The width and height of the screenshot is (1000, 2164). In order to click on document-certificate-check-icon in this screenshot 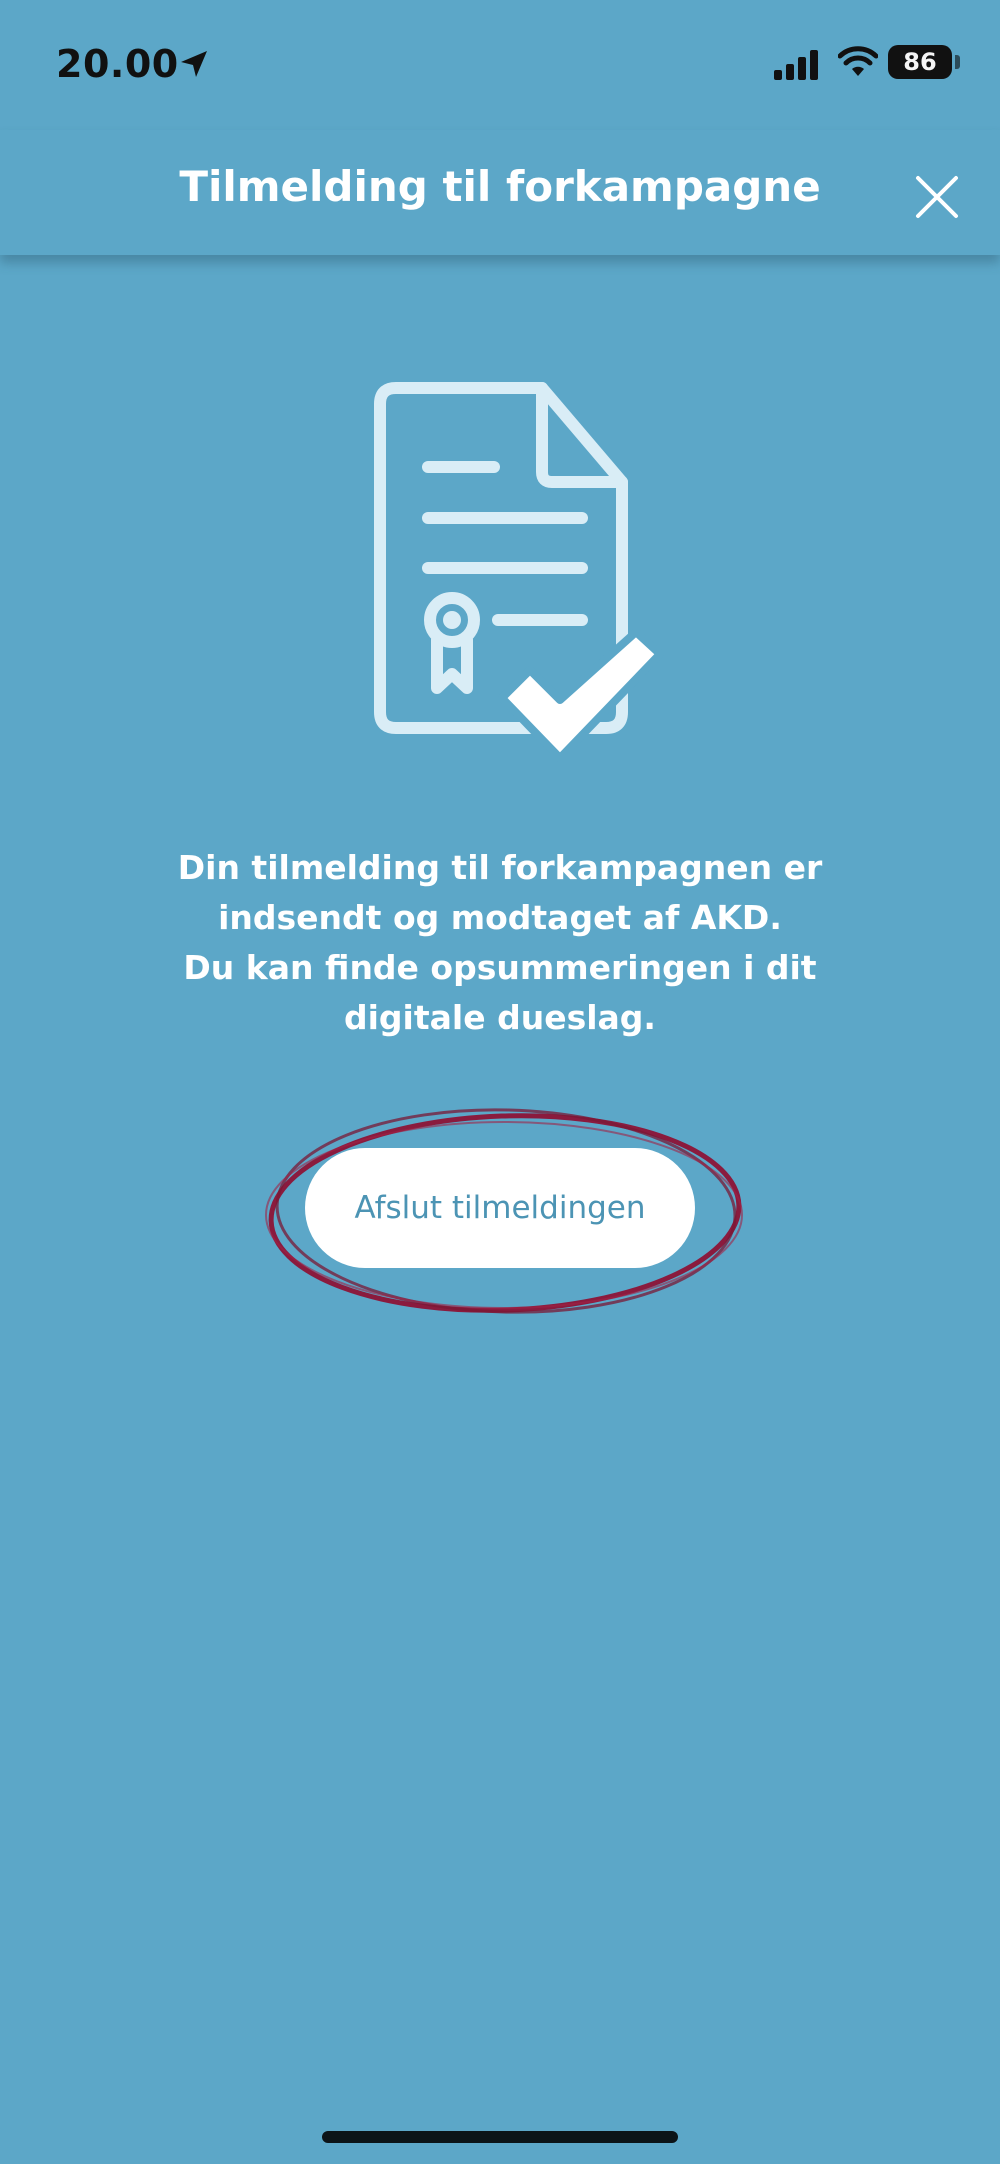, I will do `click(519, 572)`.